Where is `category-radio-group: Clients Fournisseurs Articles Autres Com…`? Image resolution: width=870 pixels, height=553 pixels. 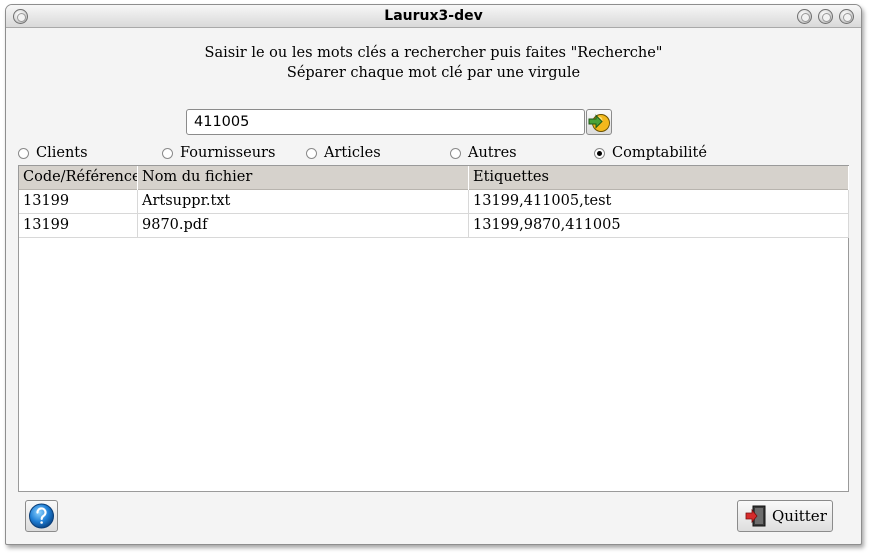 category-radio-group: Clients Fournisseurs Articles Autres Com… is located at coordinates (433, 153).